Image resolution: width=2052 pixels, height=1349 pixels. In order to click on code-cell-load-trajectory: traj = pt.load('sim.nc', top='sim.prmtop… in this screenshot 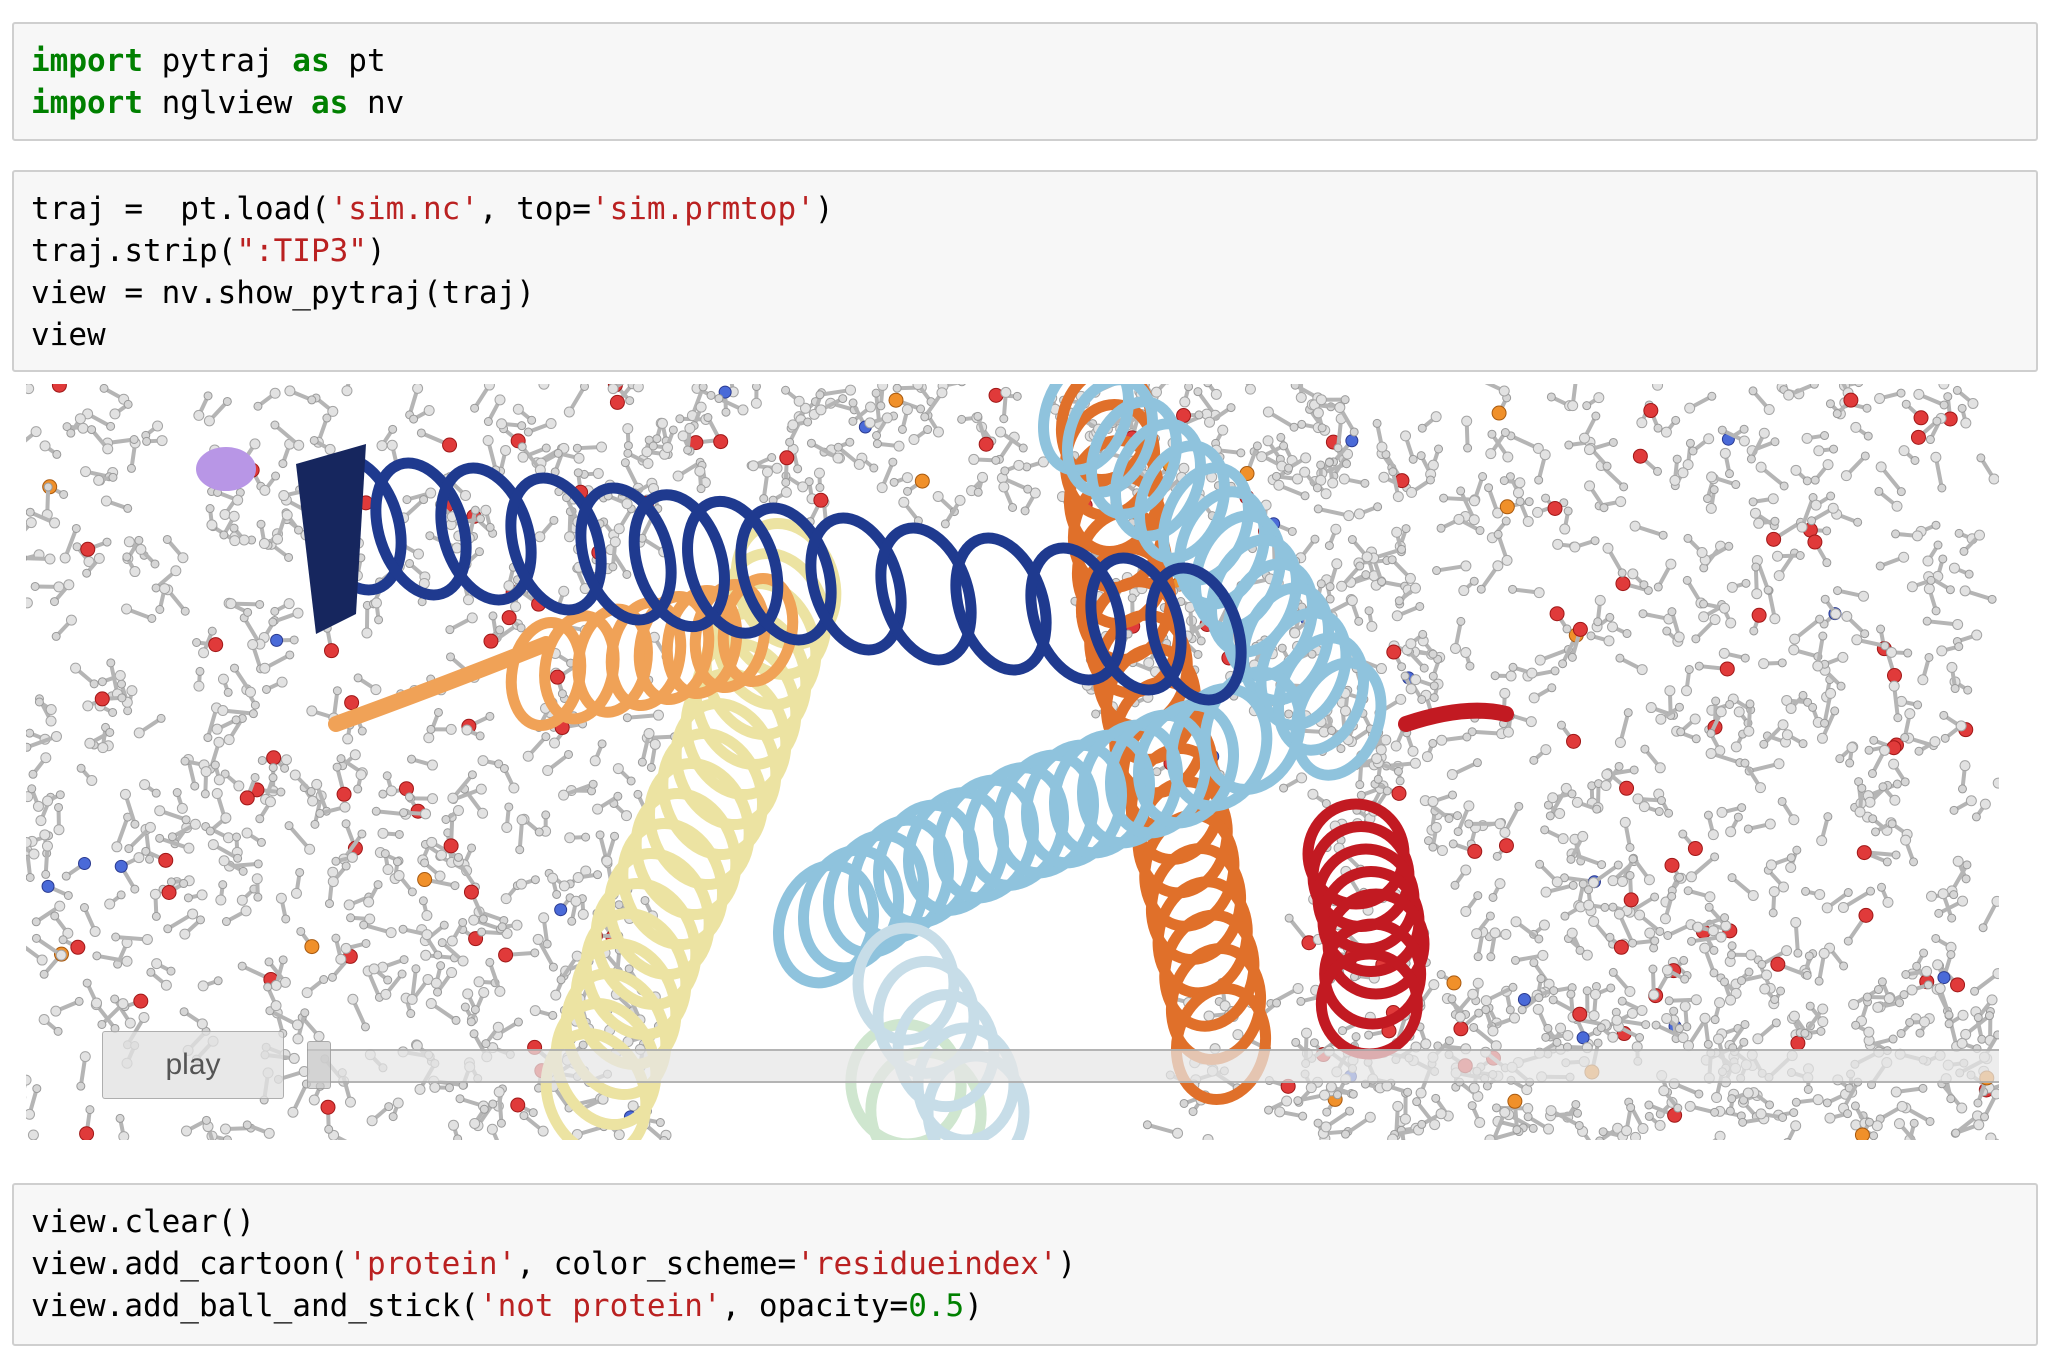, I will do `click(1025, 271)`.